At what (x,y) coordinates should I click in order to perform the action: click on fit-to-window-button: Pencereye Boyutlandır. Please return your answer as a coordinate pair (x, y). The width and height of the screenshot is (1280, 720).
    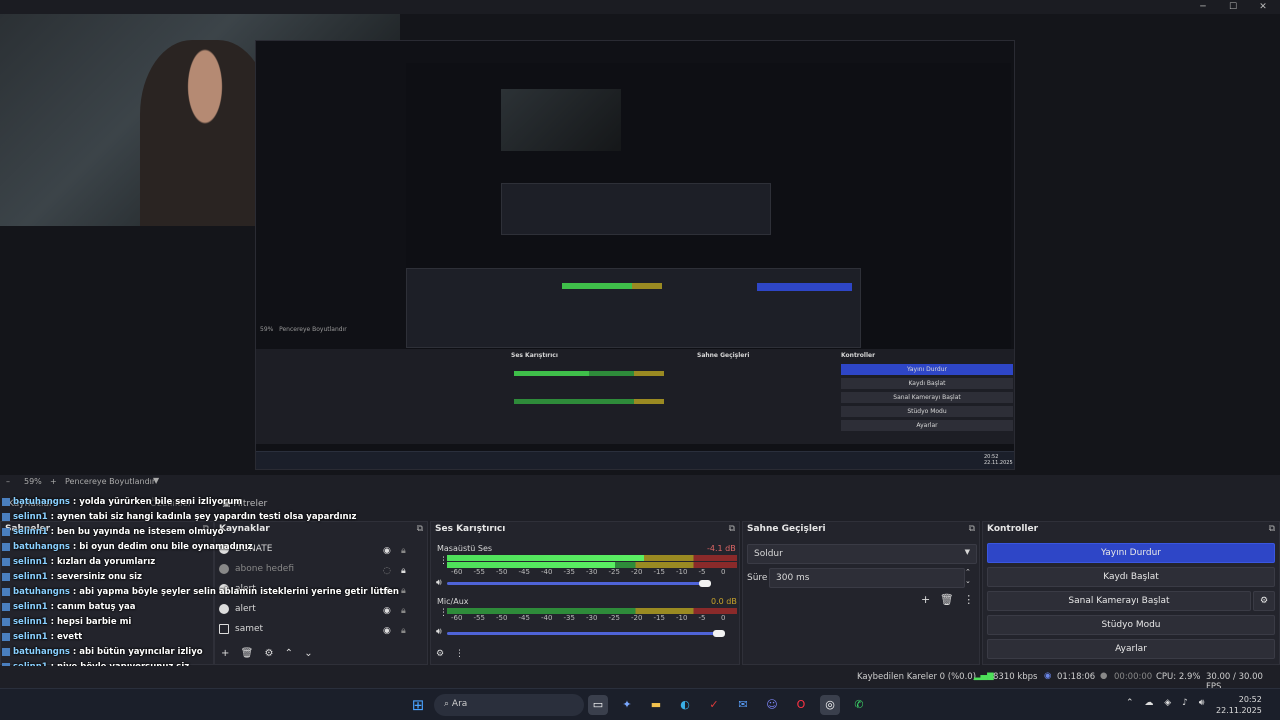
    Looking at the image, I should click on (110, 481).